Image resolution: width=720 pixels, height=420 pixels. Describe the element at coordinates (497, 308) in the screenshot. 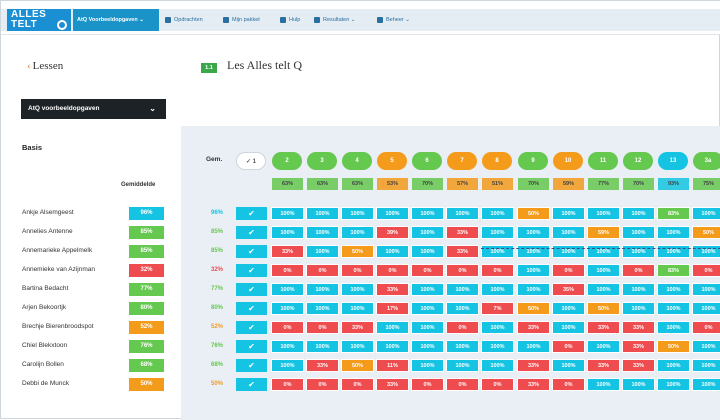

I see `score-cell: 7%` at that location.